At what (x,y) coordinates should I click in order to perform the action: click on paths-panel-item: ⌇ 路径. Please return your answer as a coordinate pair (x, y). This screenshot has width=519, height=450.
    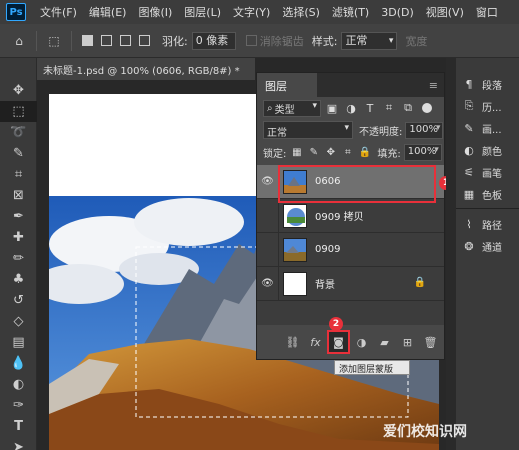
    Looking at the image, I should click on (487, 224).